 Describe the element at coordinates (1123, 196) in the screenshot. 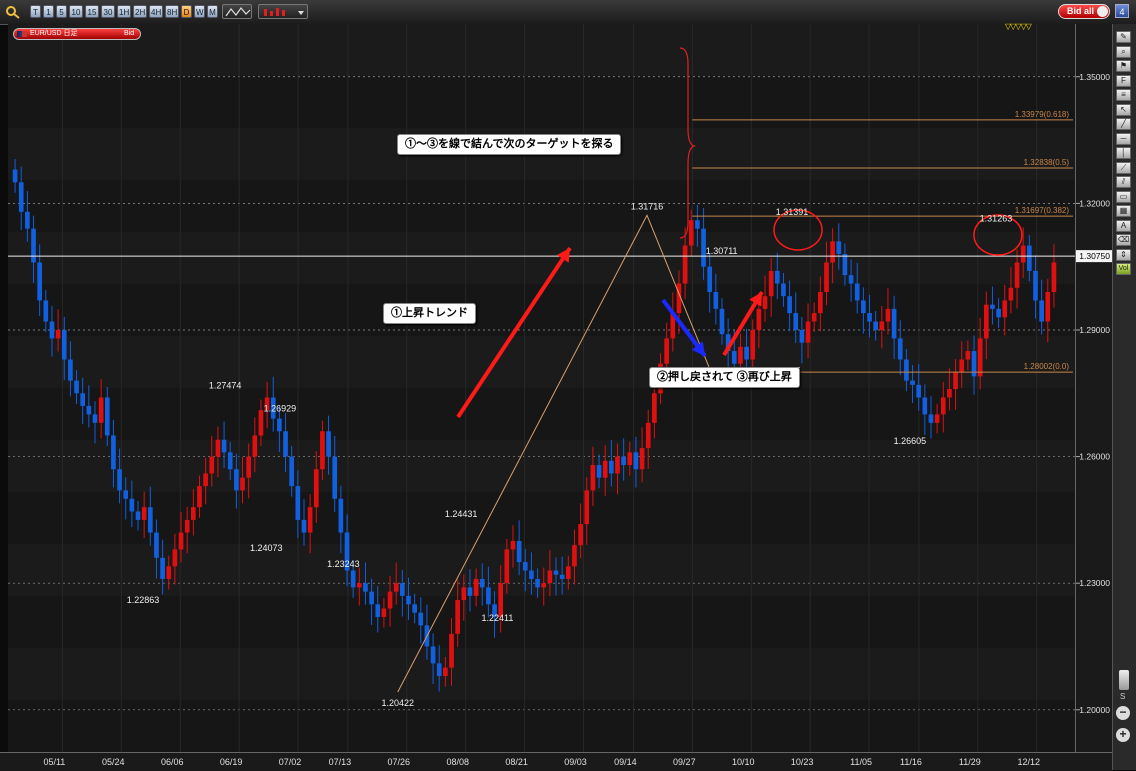

I see `rect-icon: ▭` at that location.